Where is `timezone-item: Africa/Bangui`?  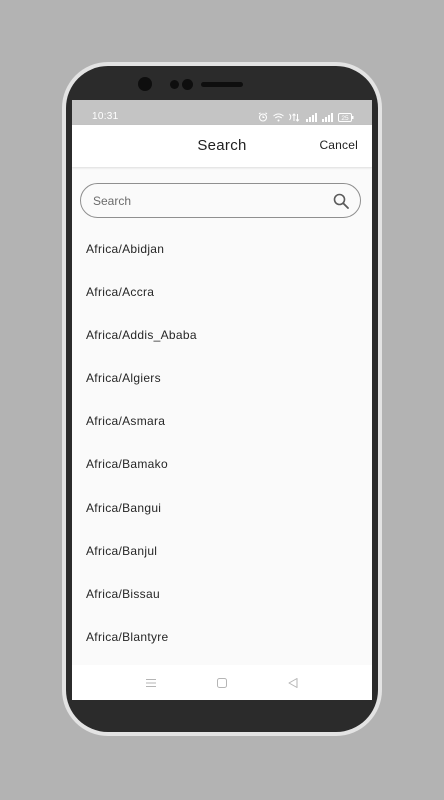
timezone-item: Africa/Bangui is located at coordinates (222, 508).